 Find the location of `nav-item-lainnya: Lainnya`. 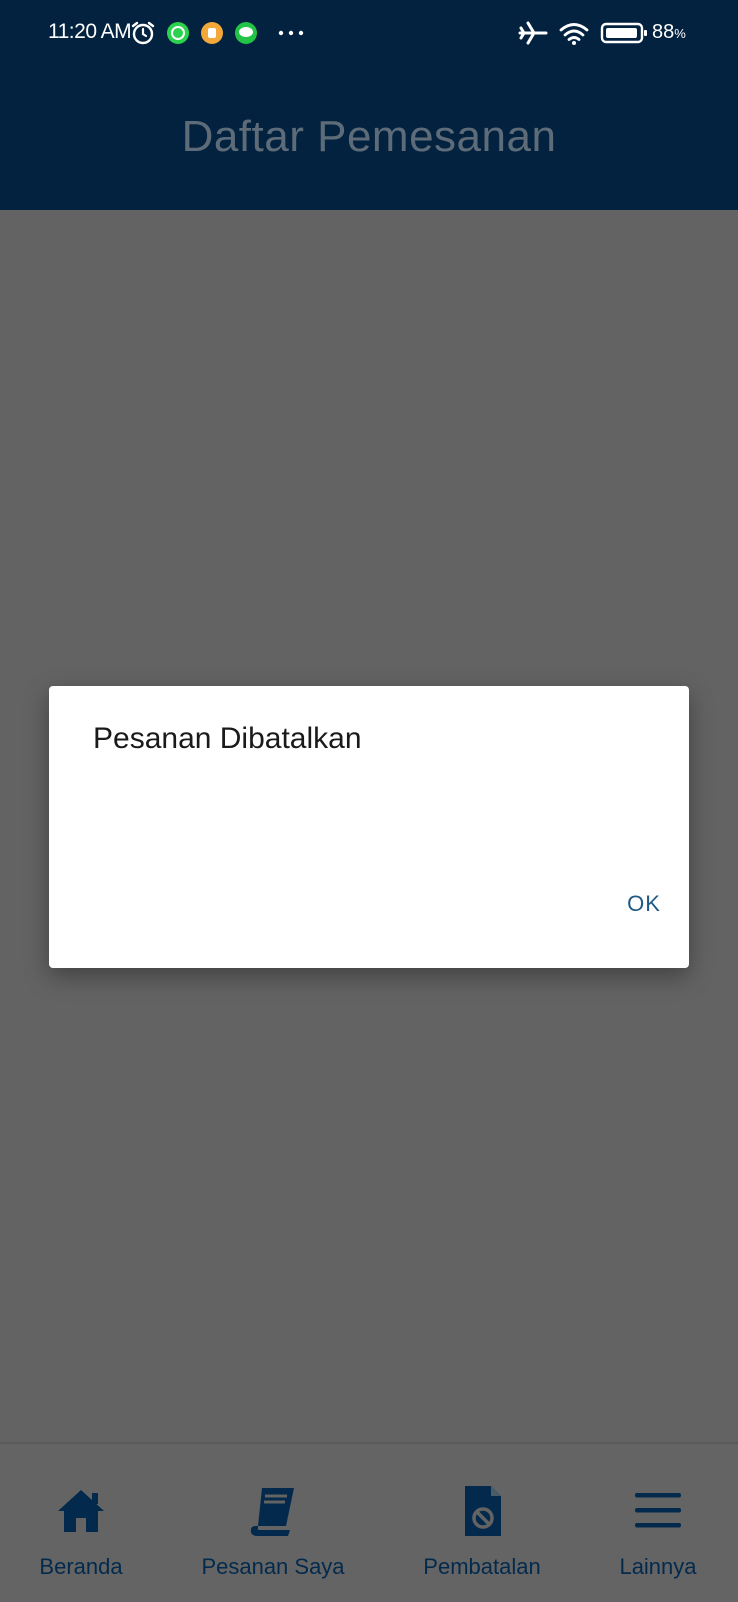

nav-item-lainnya: Lainnya is located at coordinates (648, 1523).